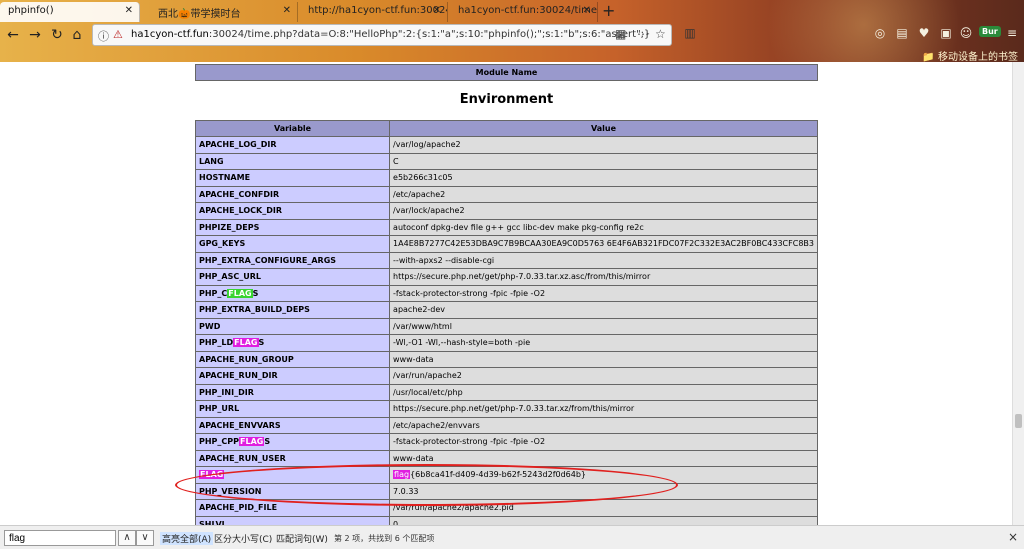 The image size is (1024, 549). Describe the element at coordinates (603, 211) in the screenshot. I see `value-cell: /var/lock/apache2` at that location.